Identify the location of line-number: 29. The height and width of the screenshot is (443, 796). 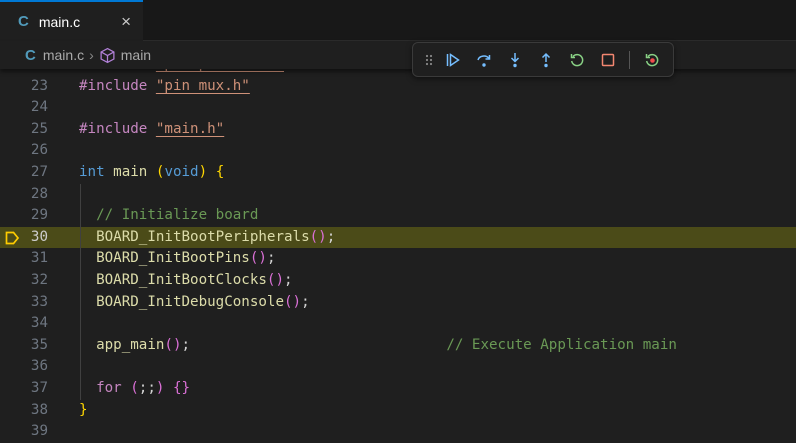
(39, 215).